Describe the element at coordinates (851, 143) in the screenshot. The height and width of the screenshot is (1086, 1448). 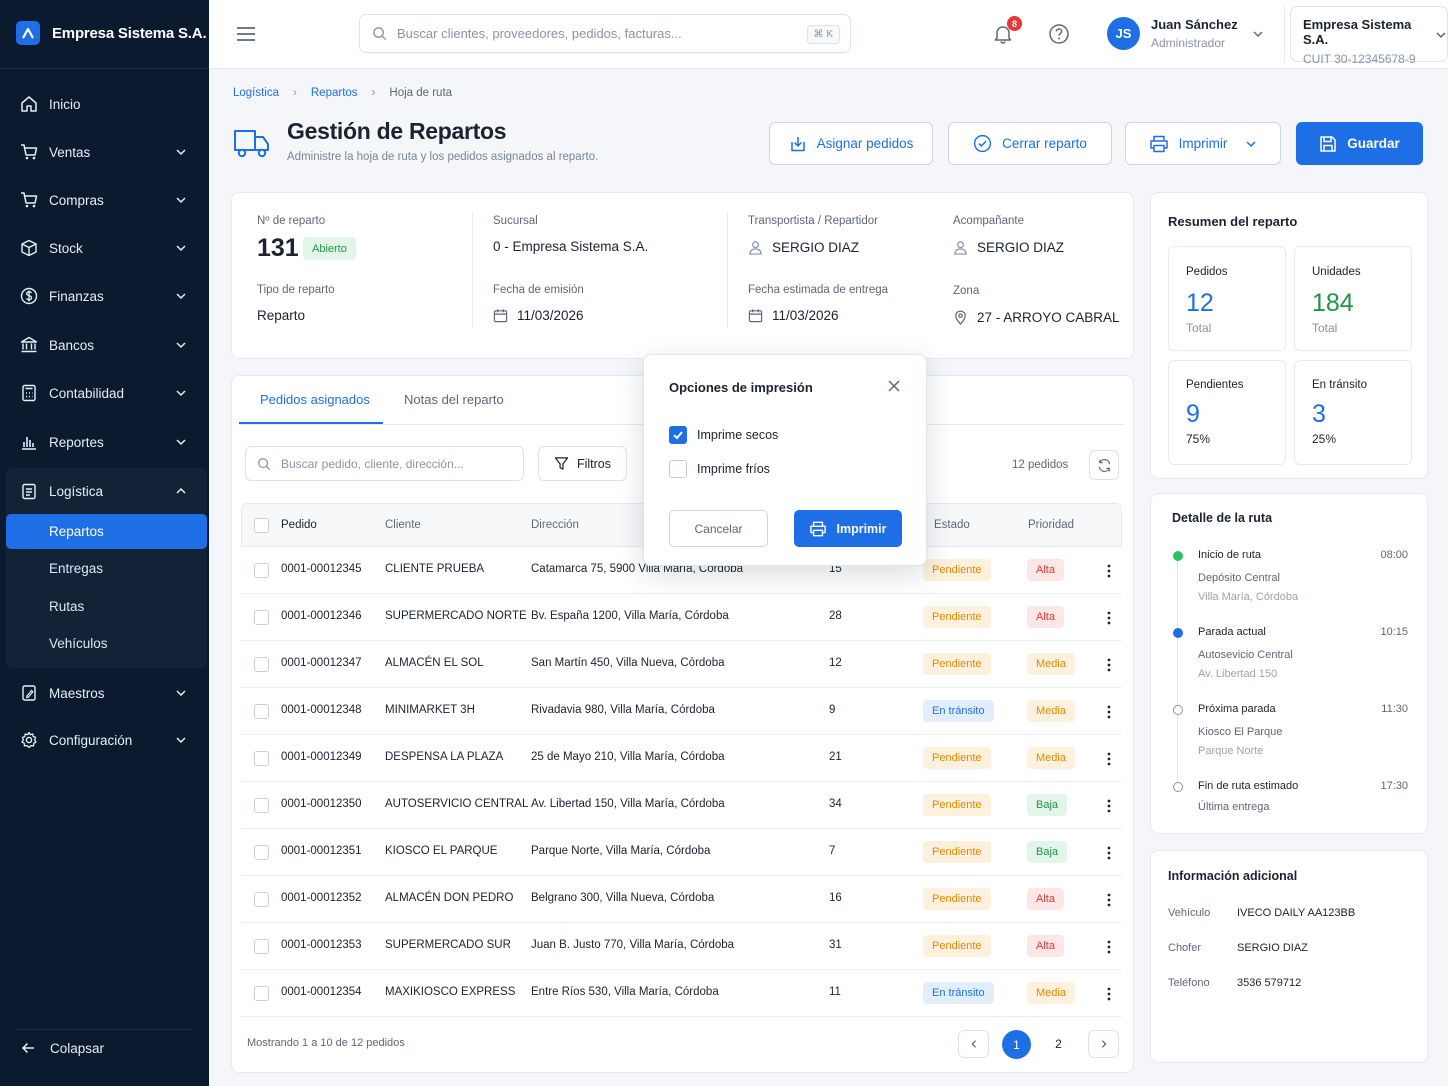
I see `assign-orders-button: Asignar pedidos` at that location.